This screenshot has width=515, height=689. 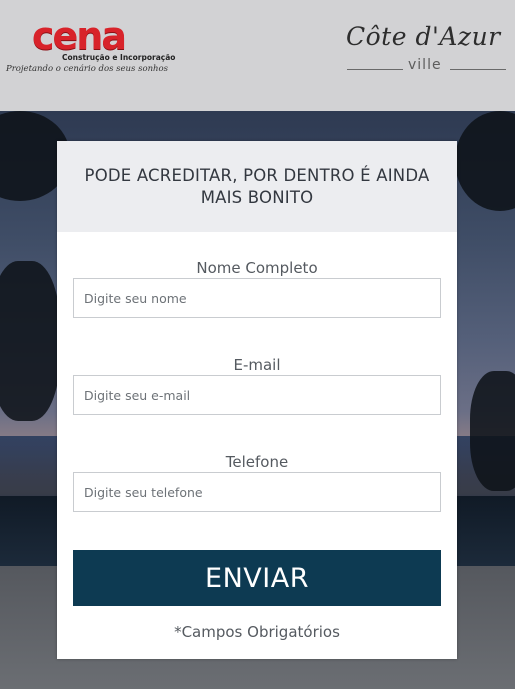 I want to click on cote-dazur-subname: ville, so click(x=425, y=65).